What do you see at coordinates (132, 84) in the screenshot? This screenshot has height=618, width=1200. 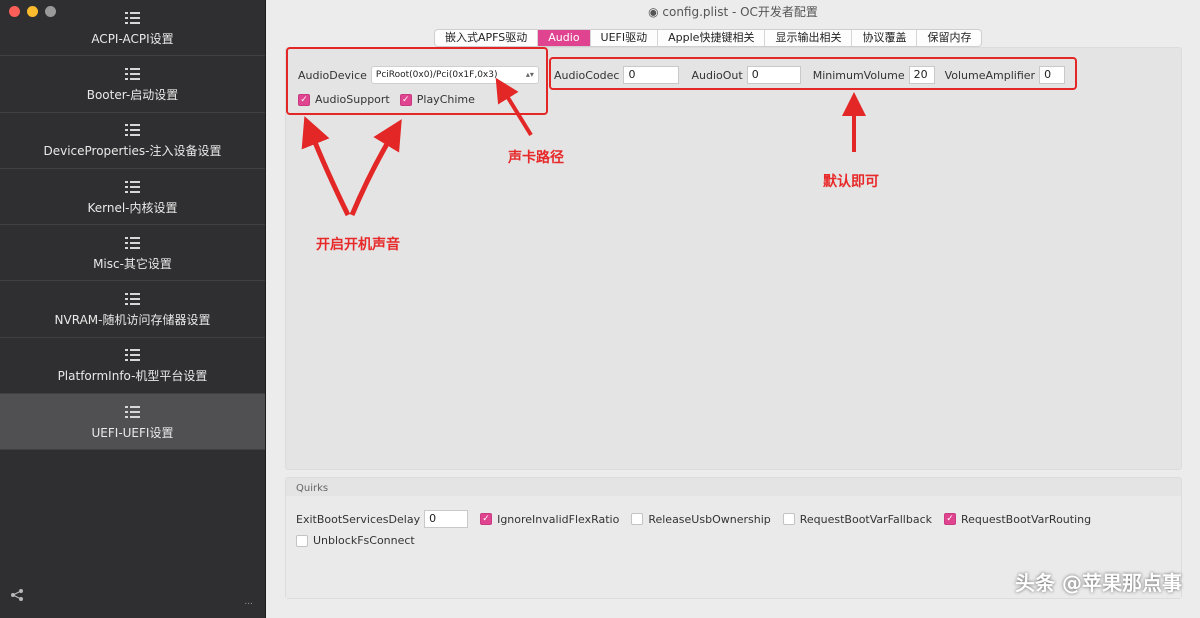 I see `sidebar-item-booter: Booter-启动设置` at bounding box center [132, 84].